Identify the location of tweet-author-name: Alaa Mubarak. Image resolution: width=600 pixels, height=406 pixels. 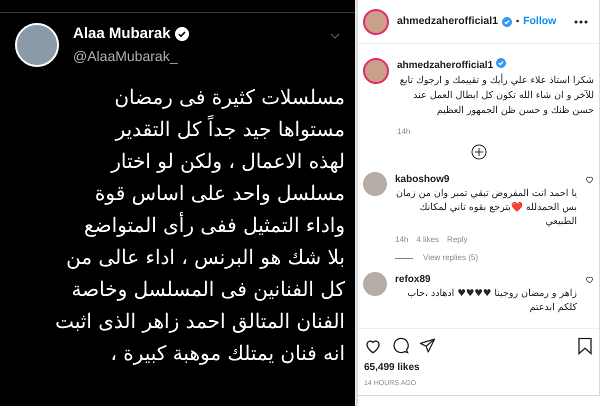
(122, 34).